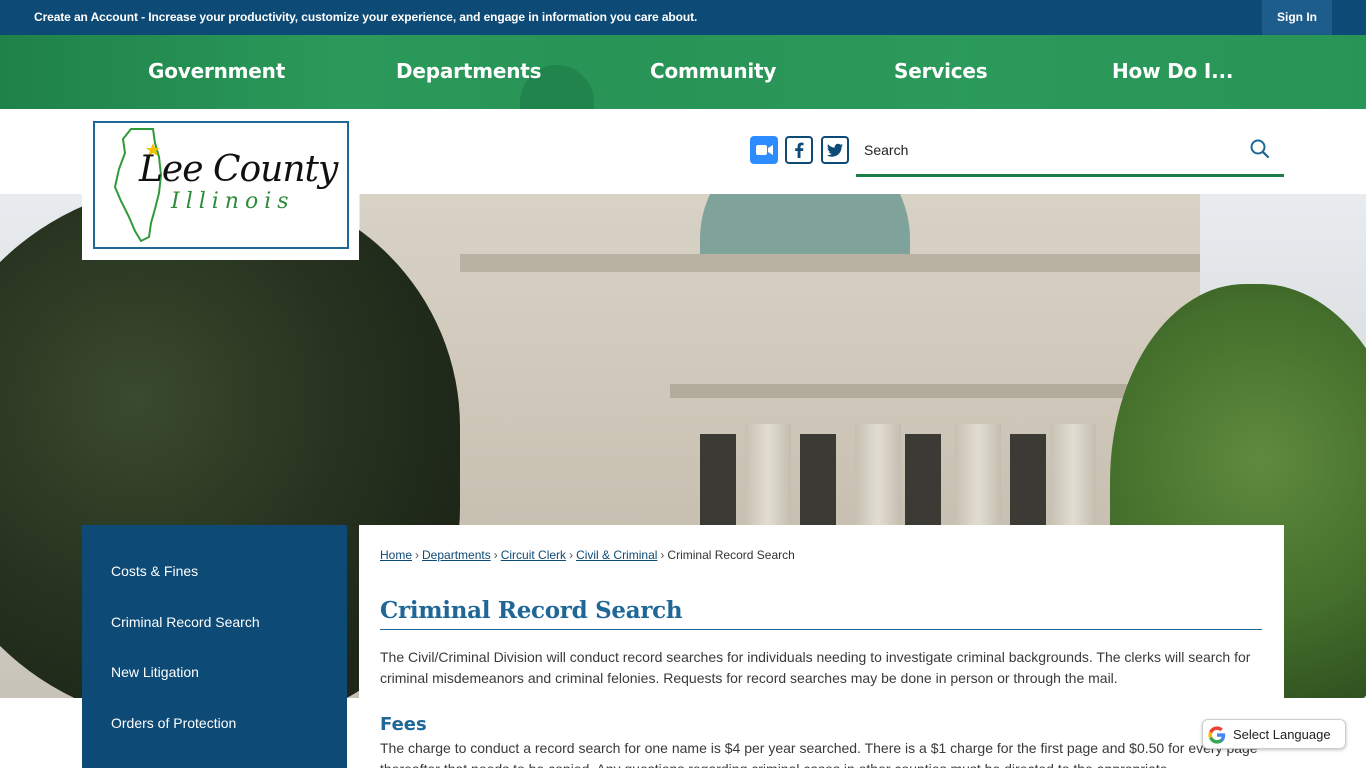  What do you see at coordinates (1297, 17) in the screenshot?
I see `sign-in-button: Sign In` at bounding box center [1297, 17].